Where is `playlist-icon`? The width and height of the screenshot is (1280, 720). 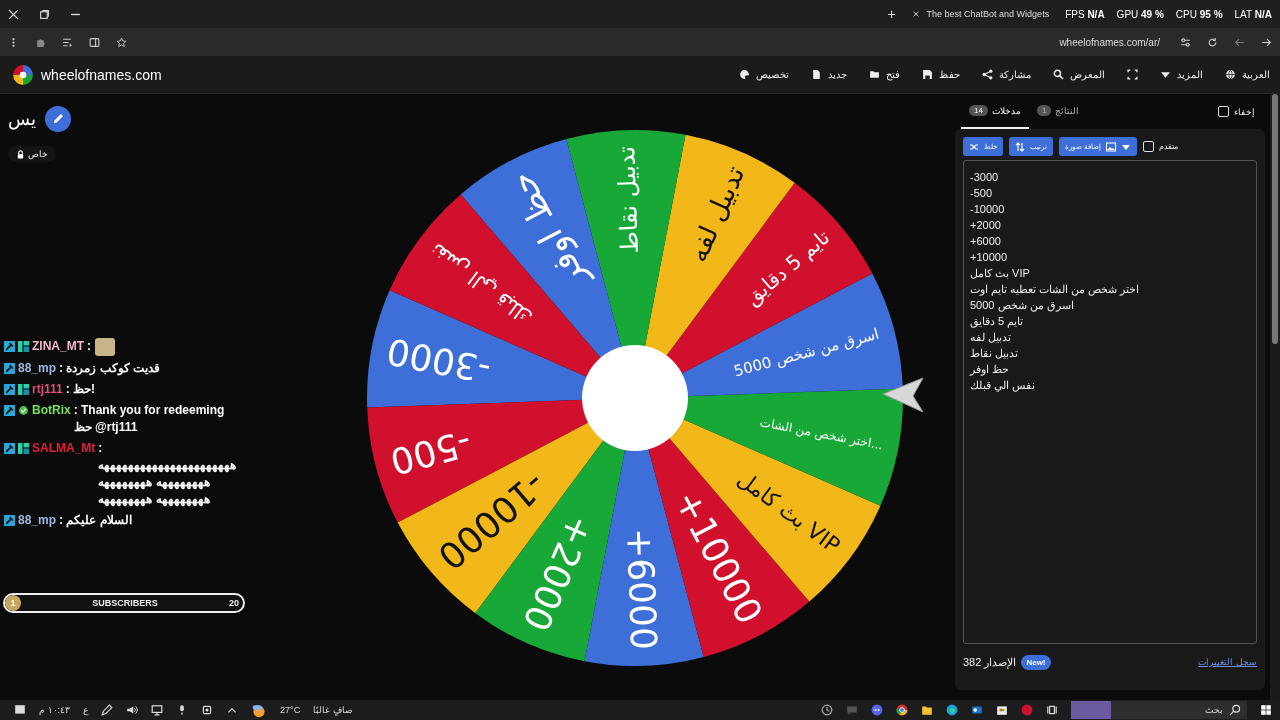
playlist-icon is located at coordinates (67, 42).